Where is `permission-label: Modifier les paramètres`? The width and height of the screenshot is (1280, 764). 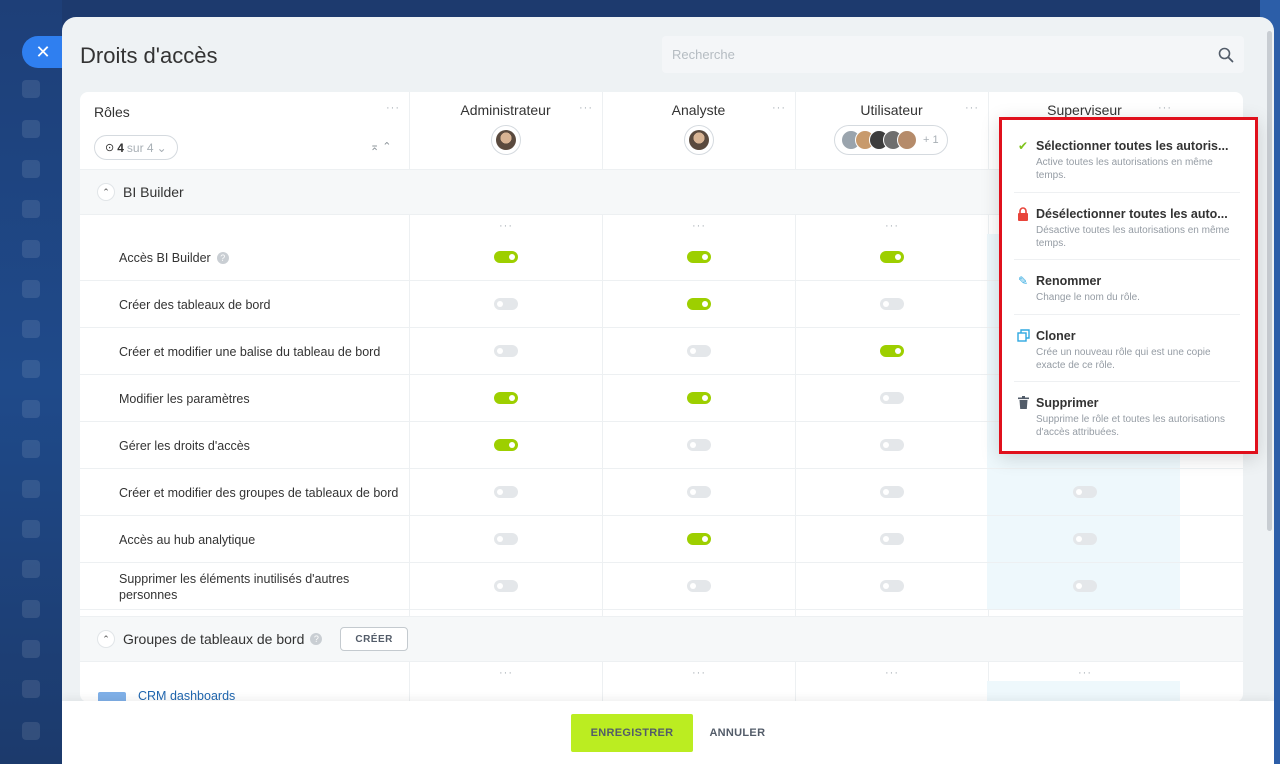 permission-label: Modifier les paramètres is located at coordinates (184, 398).